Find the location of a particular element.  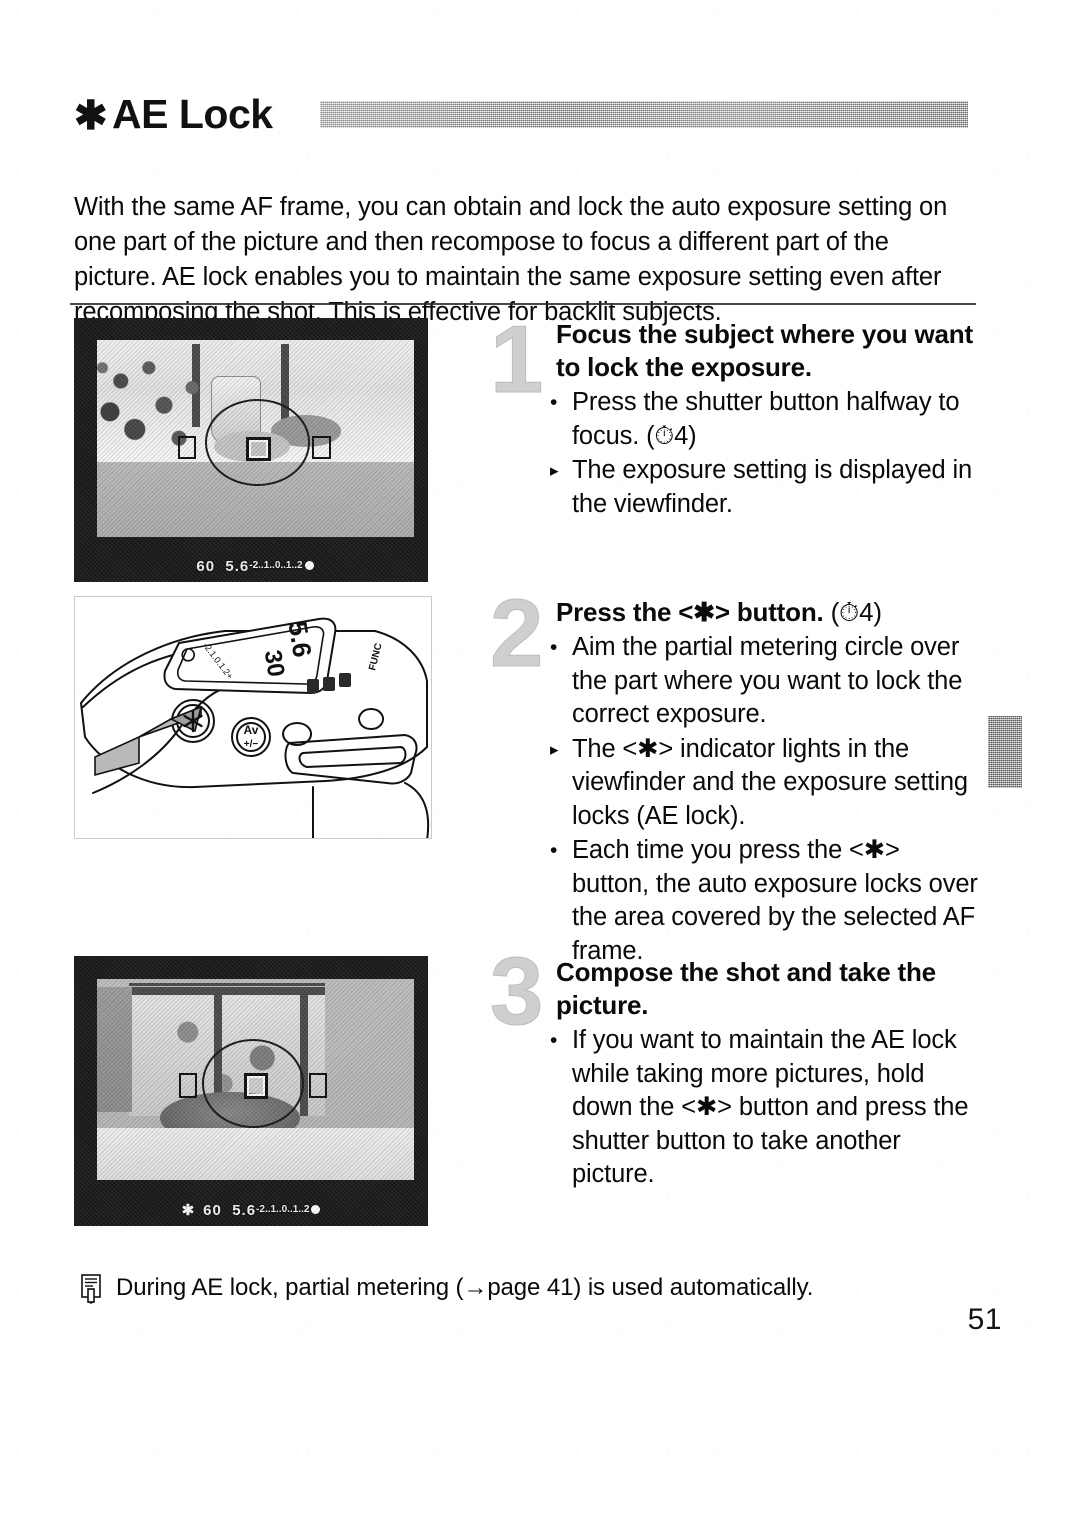

svg-text: Av is located at coordinates (251, 730).